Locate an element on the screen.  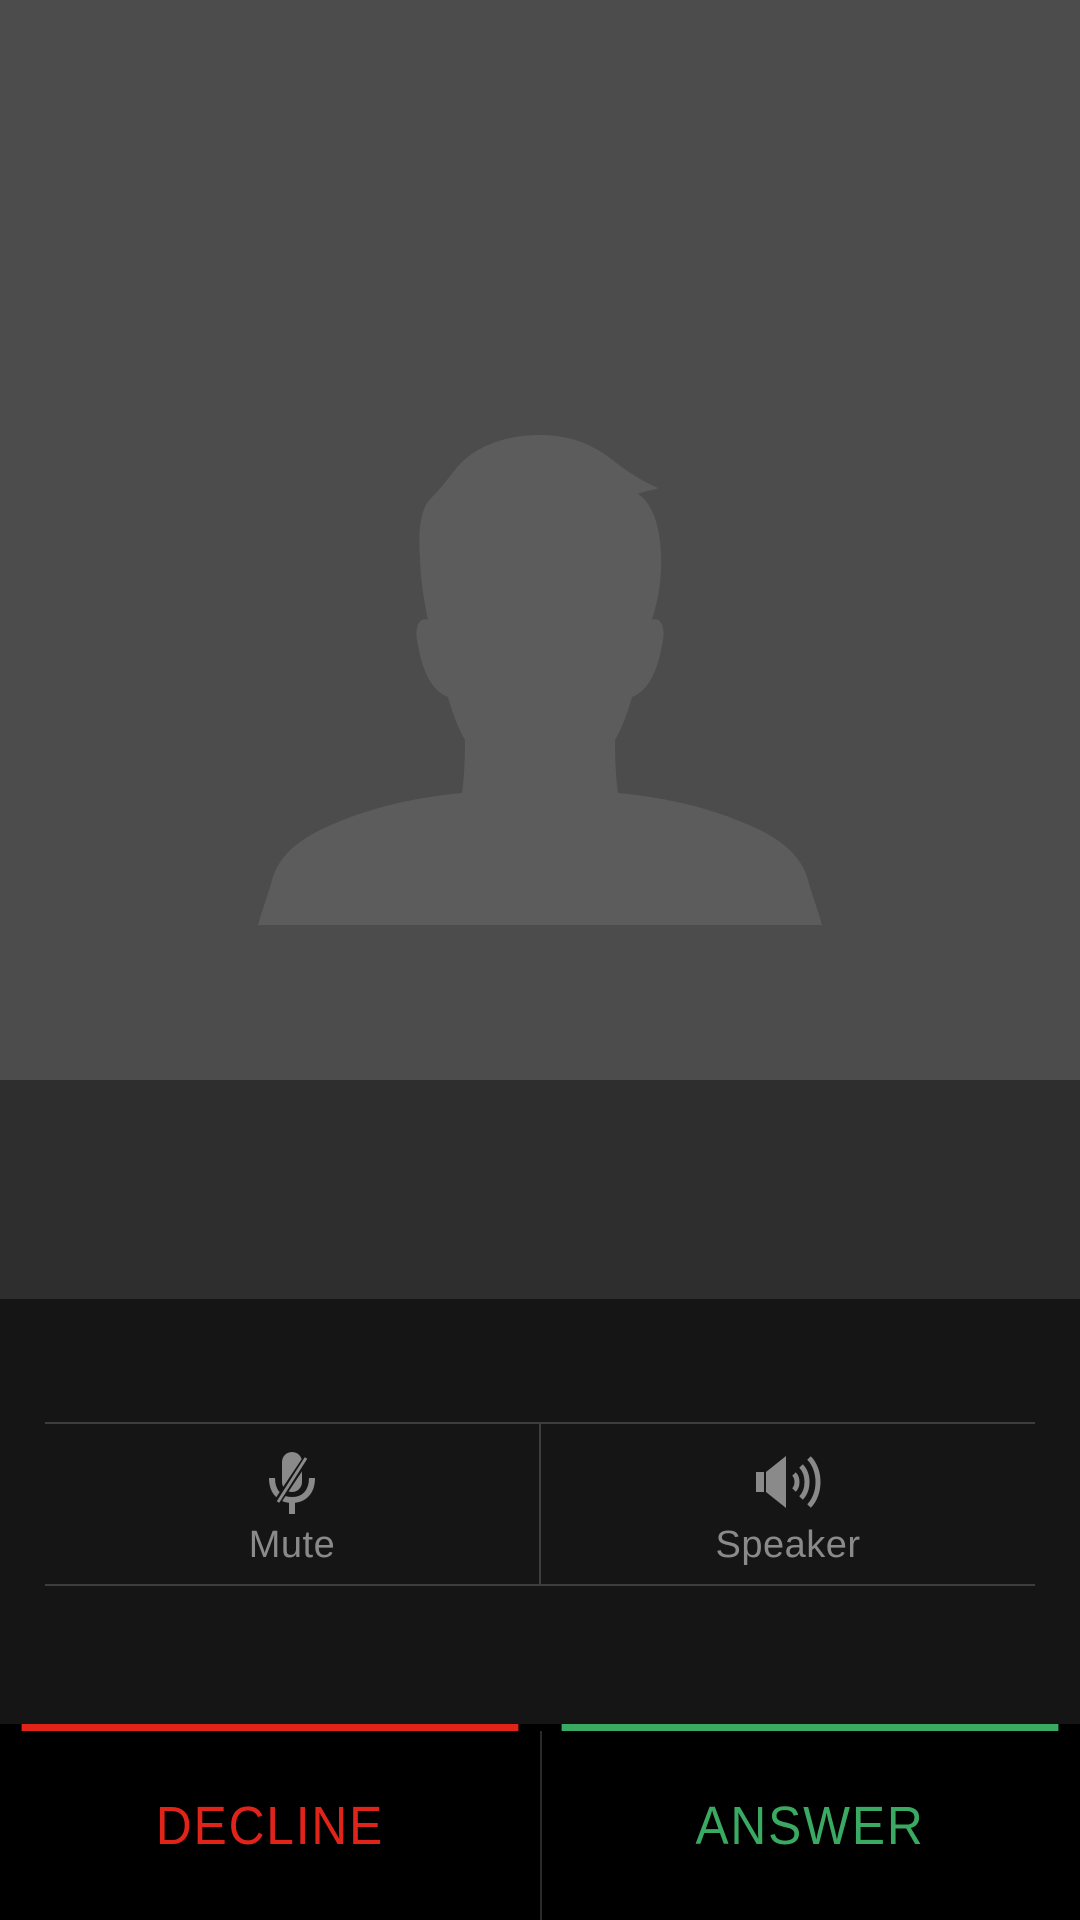
speaker-label: Speaker is located at coordinates (788, 1545).